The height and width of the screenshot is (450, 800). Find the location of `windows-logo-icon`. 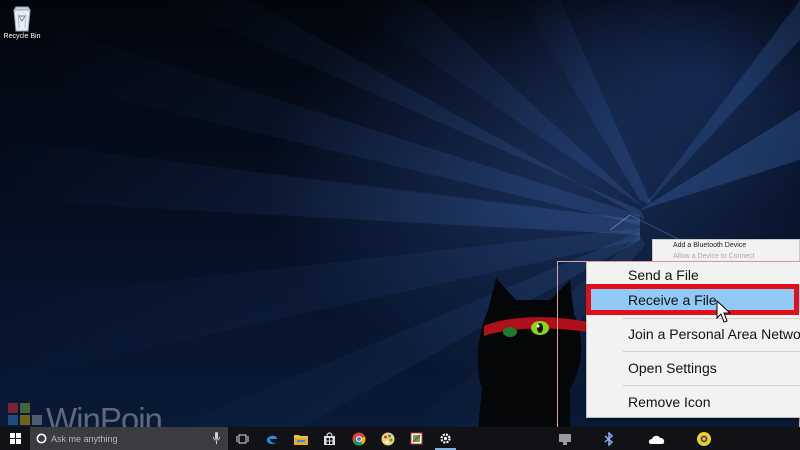

windows-logo-icon is located at coordinates (15, 438).